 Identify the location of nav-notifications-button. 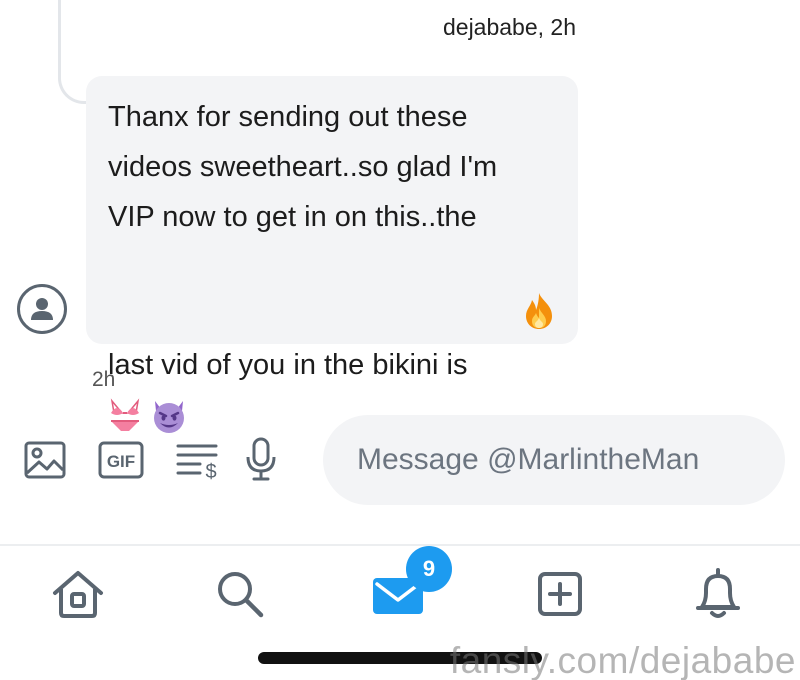
(718, 594).